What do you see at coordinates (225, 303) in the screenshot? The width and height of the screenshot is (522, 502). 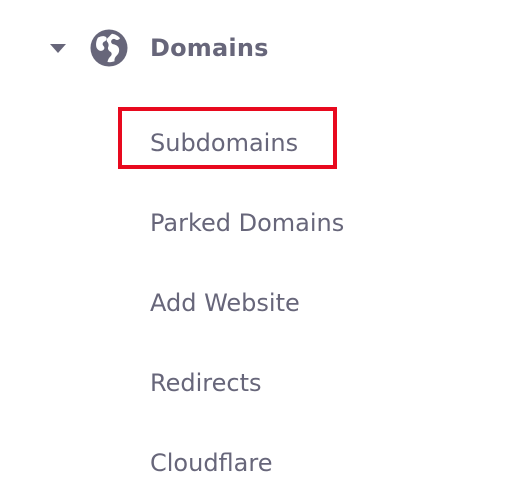 I see `submenu-item-add-website: Add Website` at bounding box center [225, 303].